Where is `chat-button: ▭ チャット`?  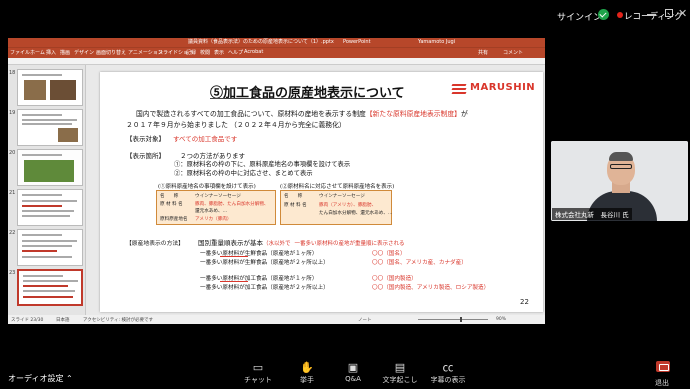
chat-button: ▭ チャット is located at coordinates (258, 373).